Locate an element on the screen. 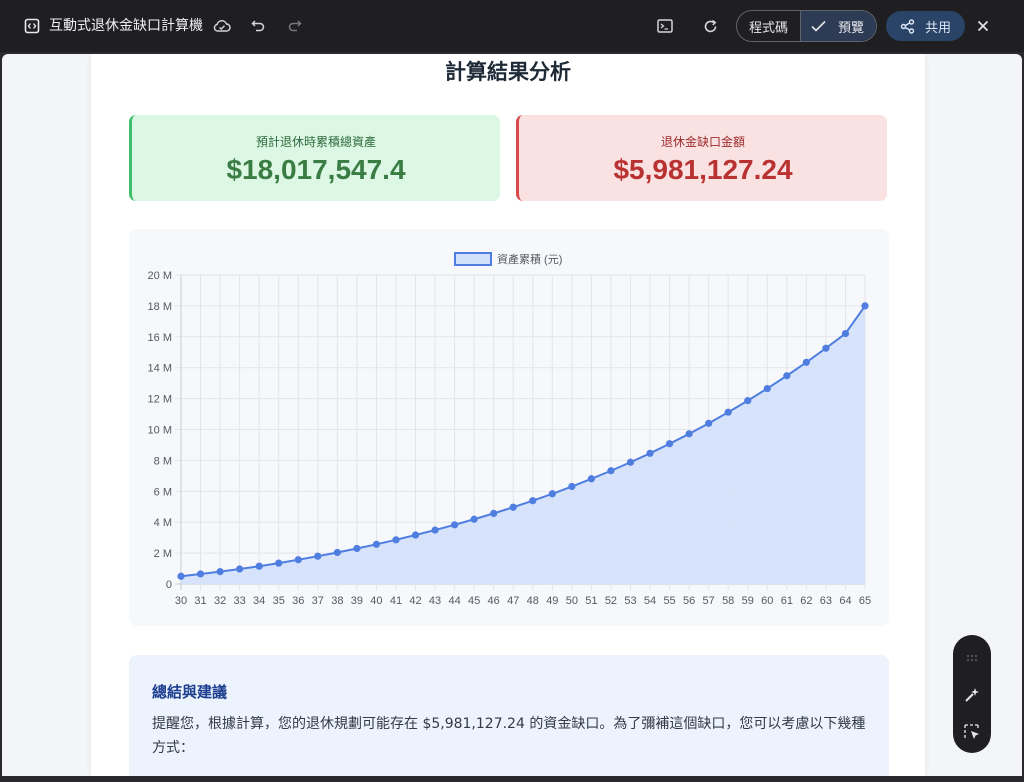  x-tick-label: 43 is located at coordinates (435, 601).